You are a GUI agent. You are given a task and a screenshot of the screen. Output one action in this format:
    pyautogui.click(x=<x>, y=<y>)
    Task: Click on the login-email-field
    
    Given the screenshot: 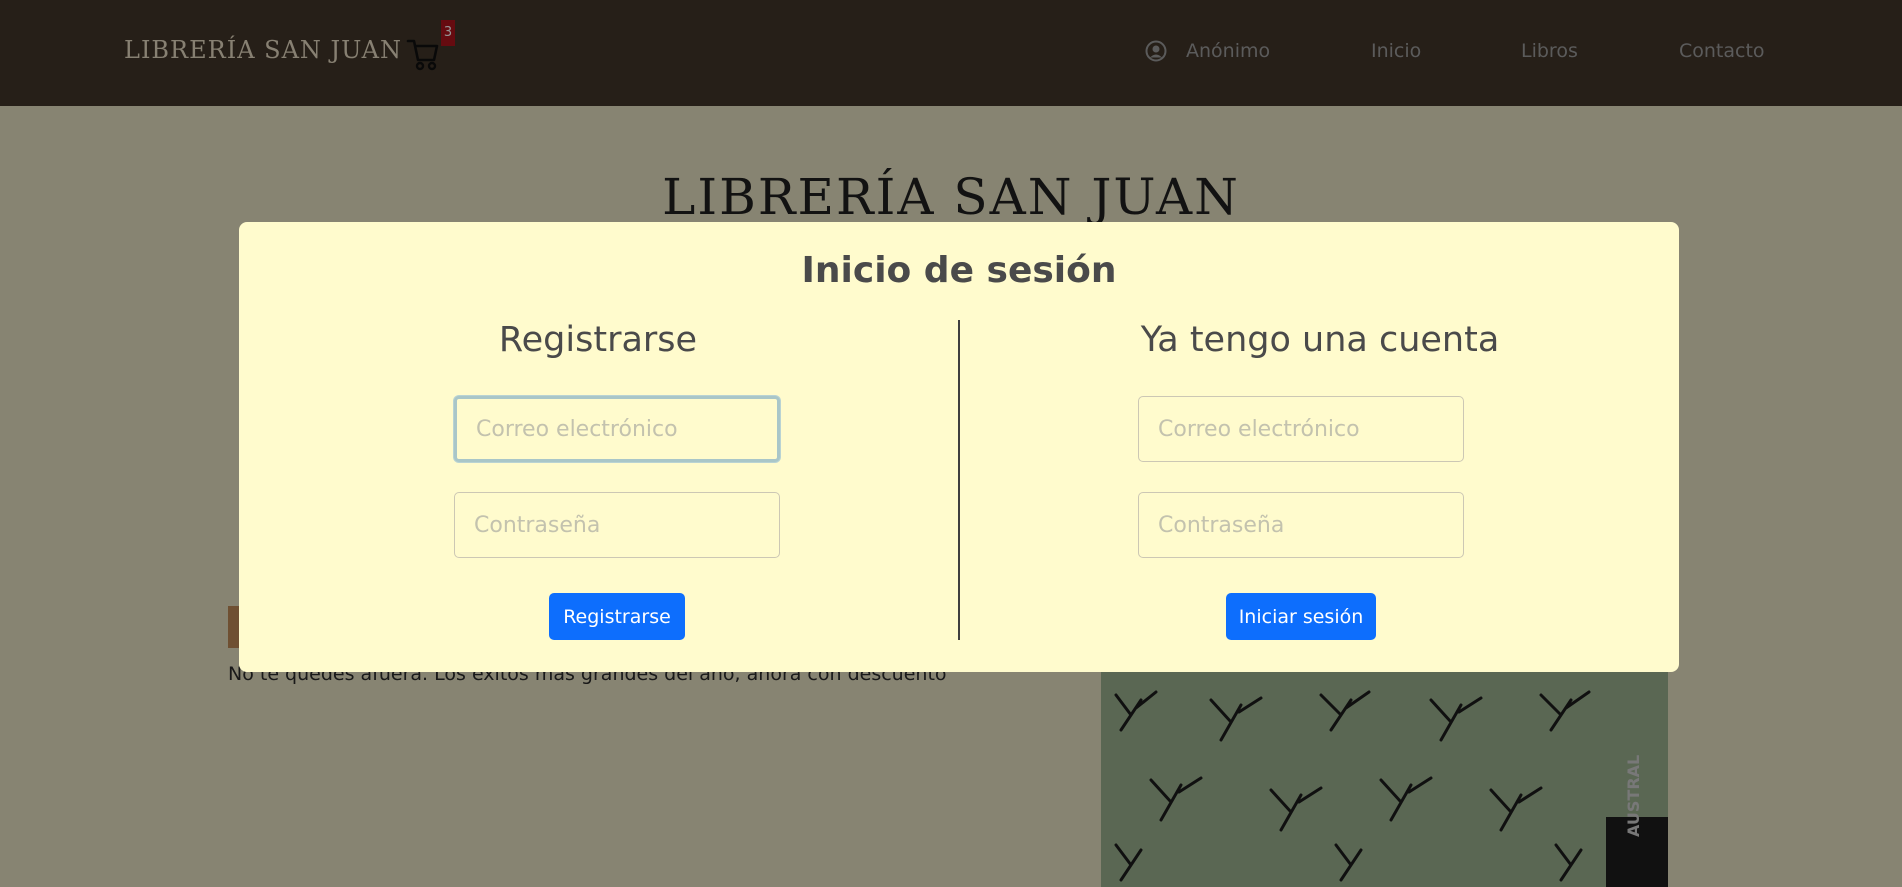 What is the action you would take?
    pyautogui.click(x=1301, y=429)
    